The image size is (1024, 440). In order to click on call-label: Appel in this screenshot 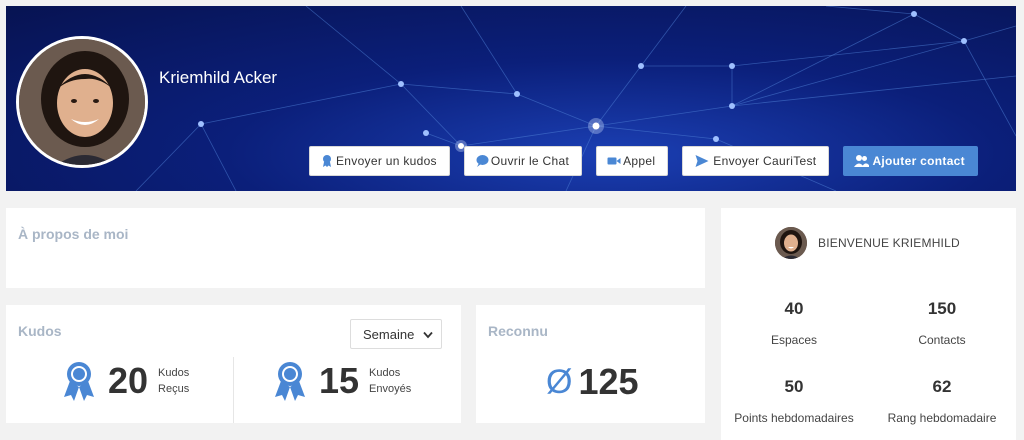, I will do `click(639, 161)`.